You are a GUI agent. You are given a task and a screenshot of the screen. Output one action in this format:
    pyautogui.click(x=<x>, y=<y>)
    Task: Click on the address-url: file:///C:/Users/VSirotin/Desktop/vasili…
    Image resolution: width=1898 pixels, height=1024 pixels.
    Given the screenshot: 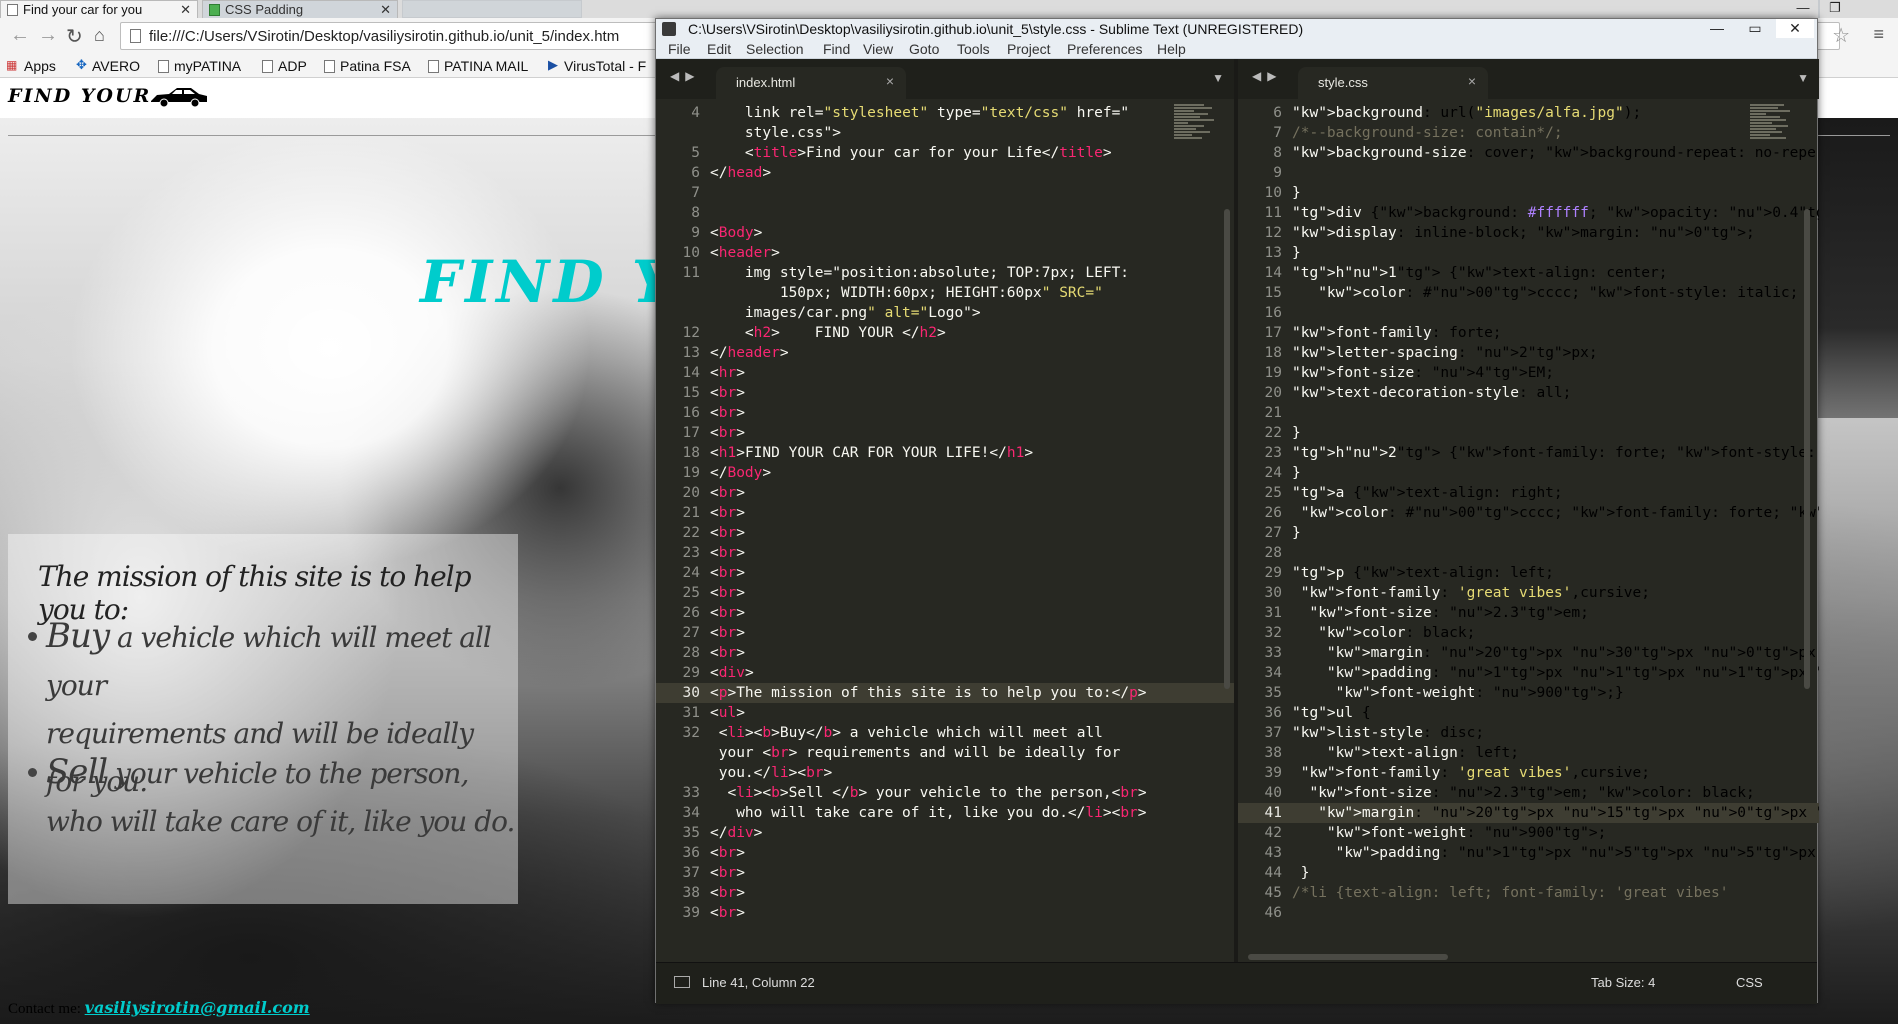 What is the action you would take?
    pyautogui.click(x=384, y=36)
    